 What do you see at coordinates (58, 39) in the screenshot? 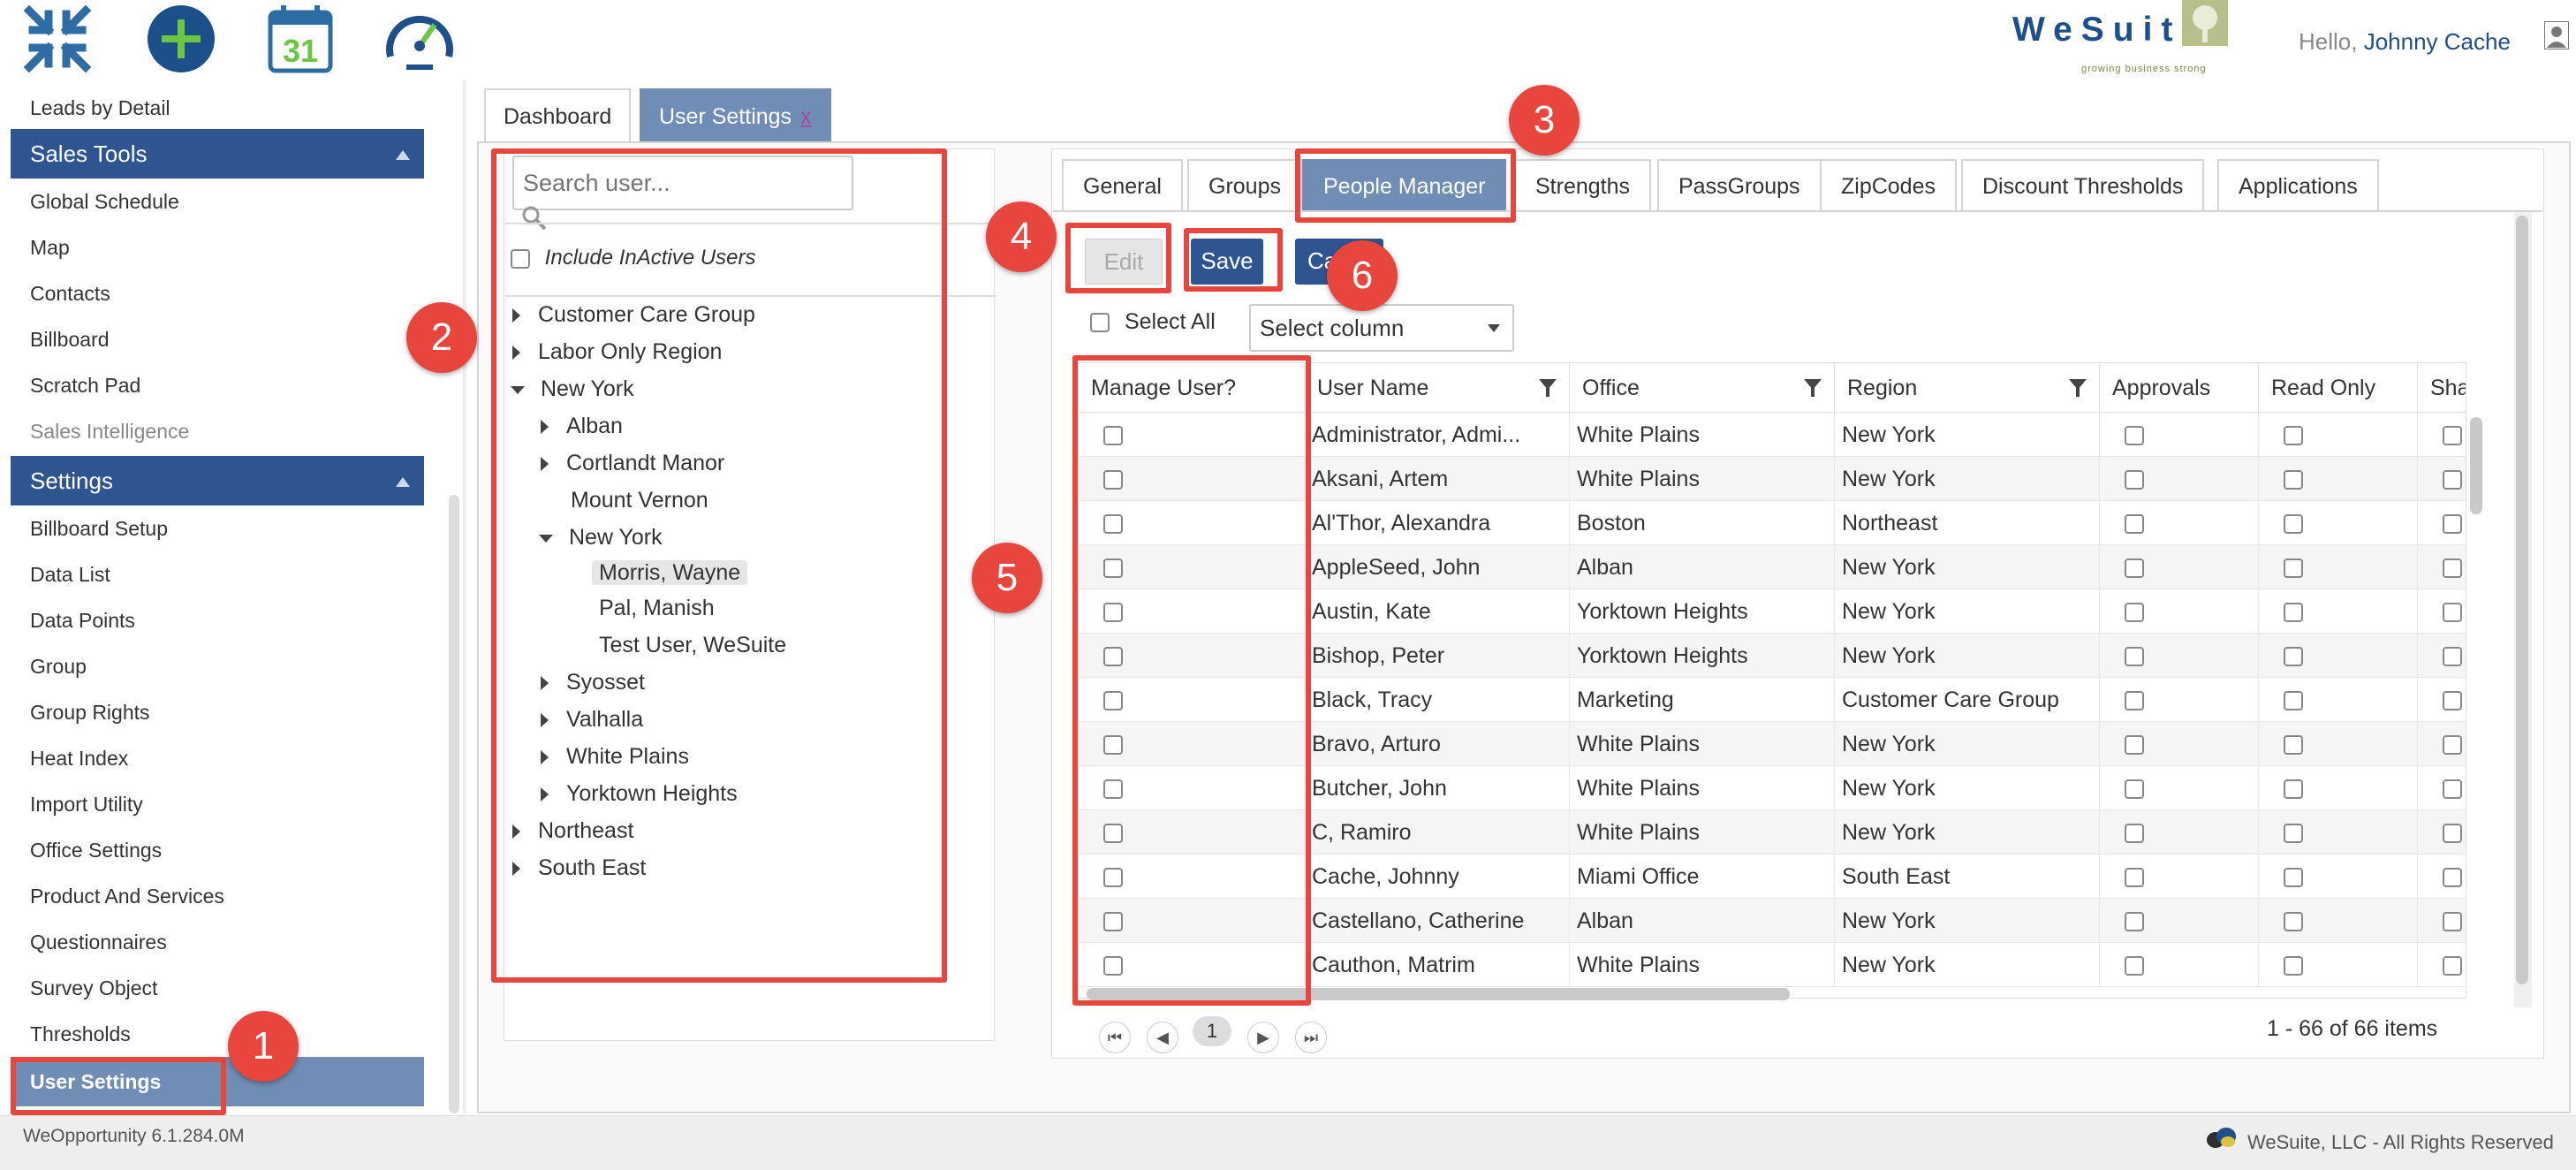
I see `collapse-arrows-icon` at bounding box center [58, 39].